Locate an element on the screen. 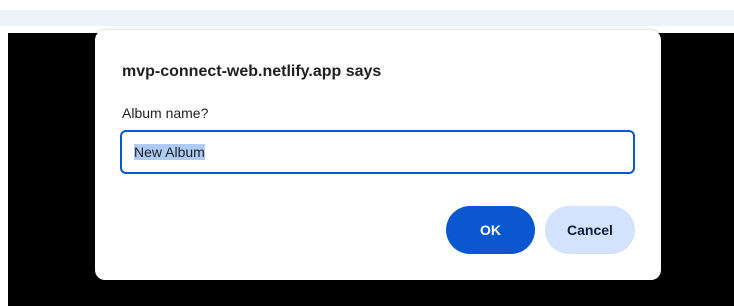 The image size is (734, 306). album-name-input is located at coordinates (377, 152).